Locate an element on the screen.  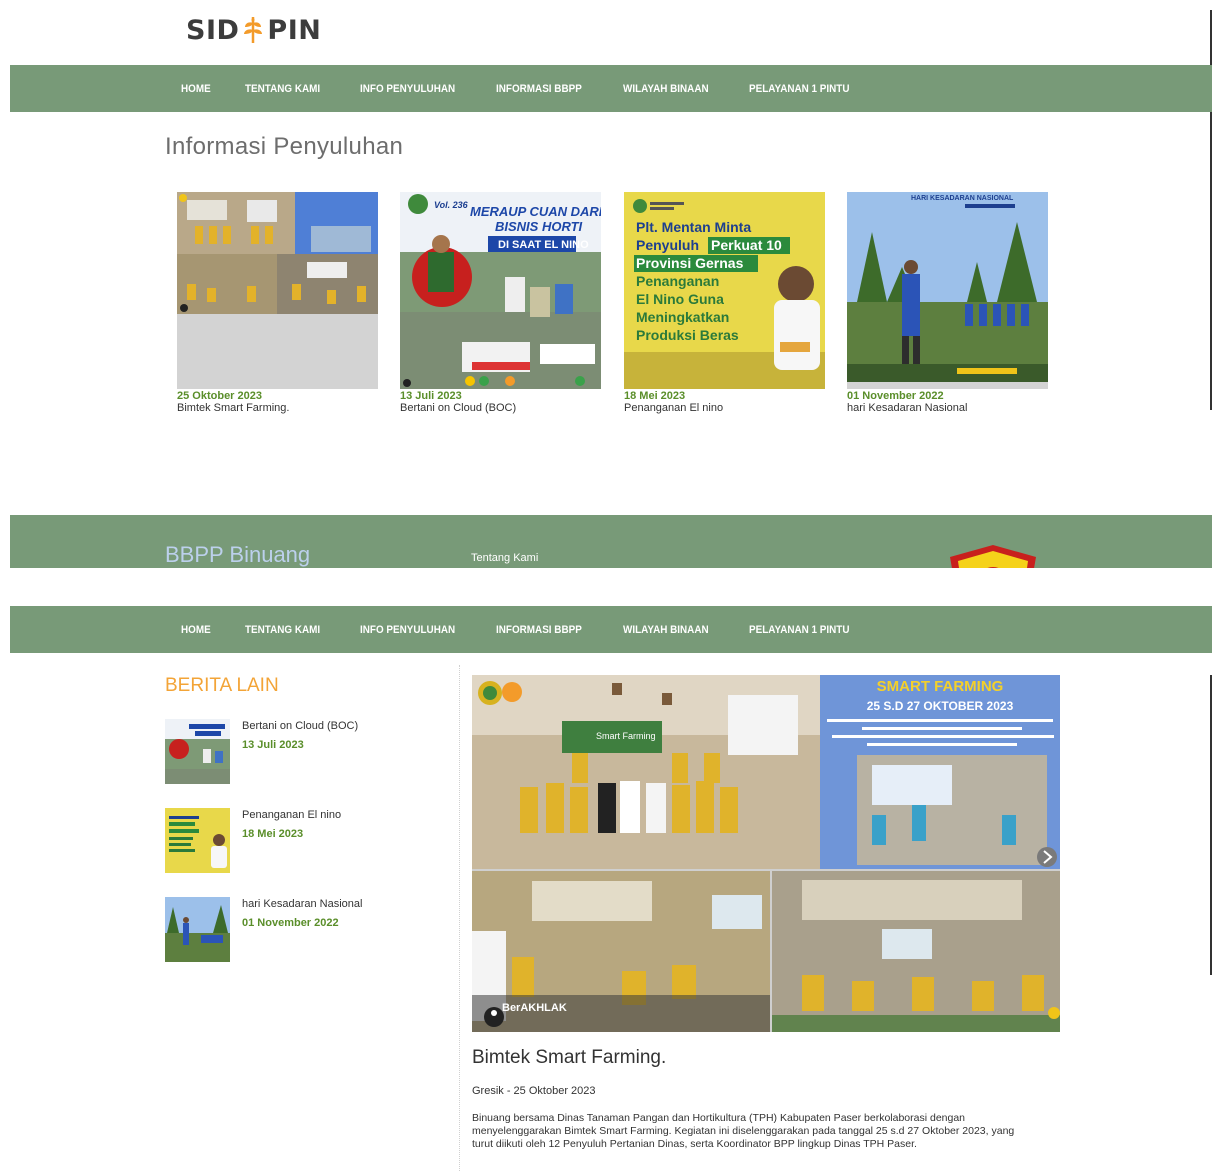
bbpp-emblem-icon is located at coordinates (993, 556).